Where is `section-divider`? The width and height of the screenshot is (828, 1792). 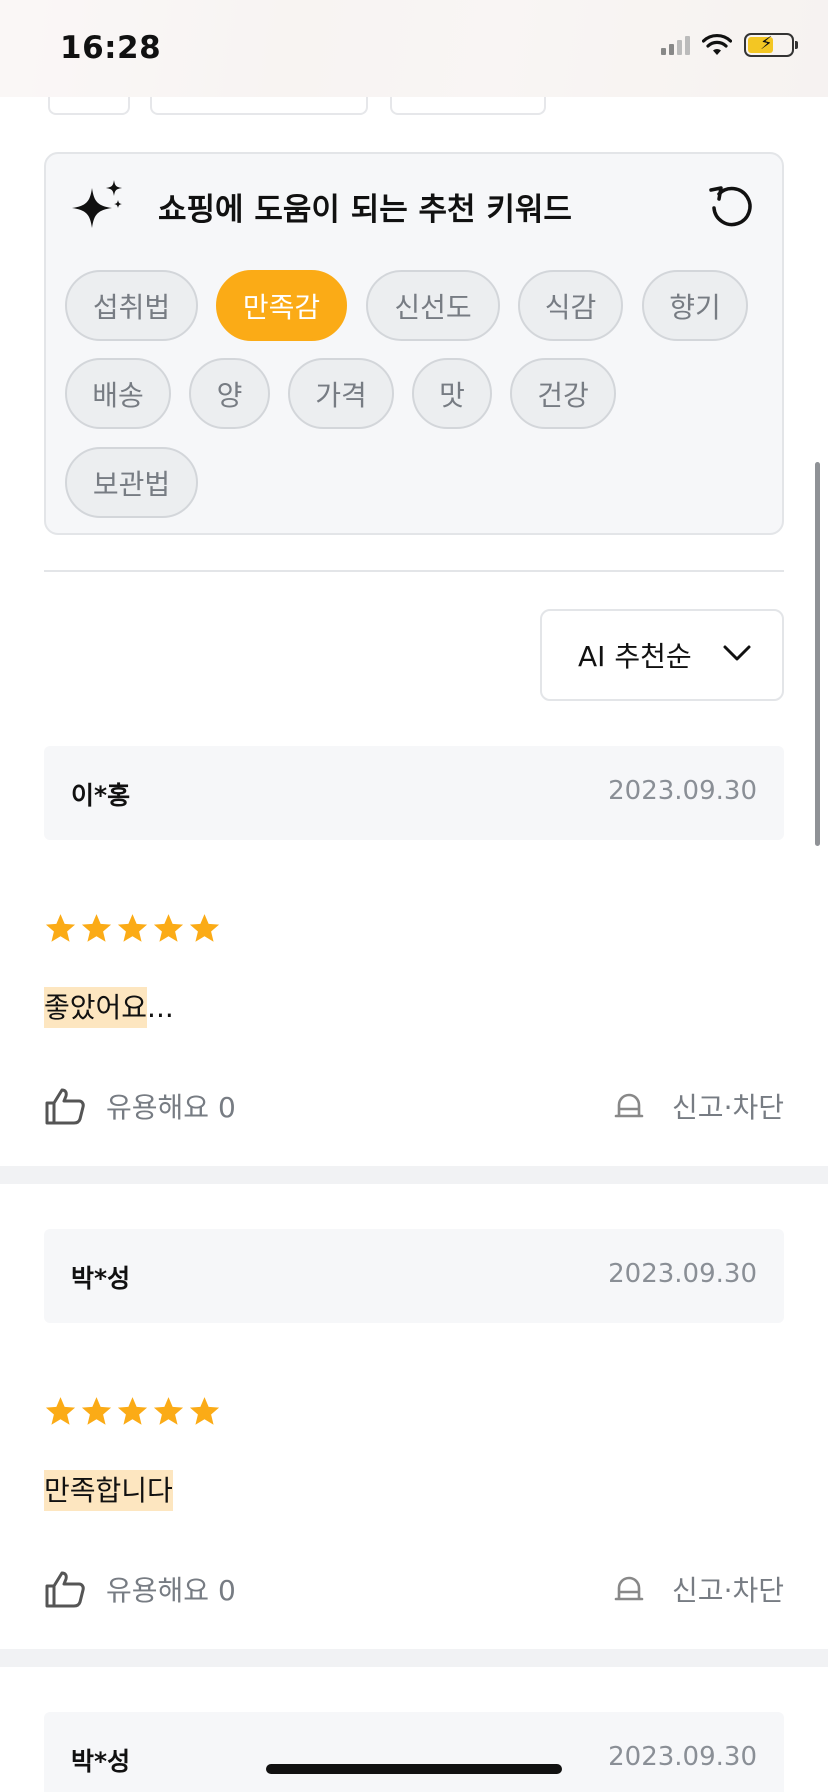
section-divider is located at coordinates (414, 571).